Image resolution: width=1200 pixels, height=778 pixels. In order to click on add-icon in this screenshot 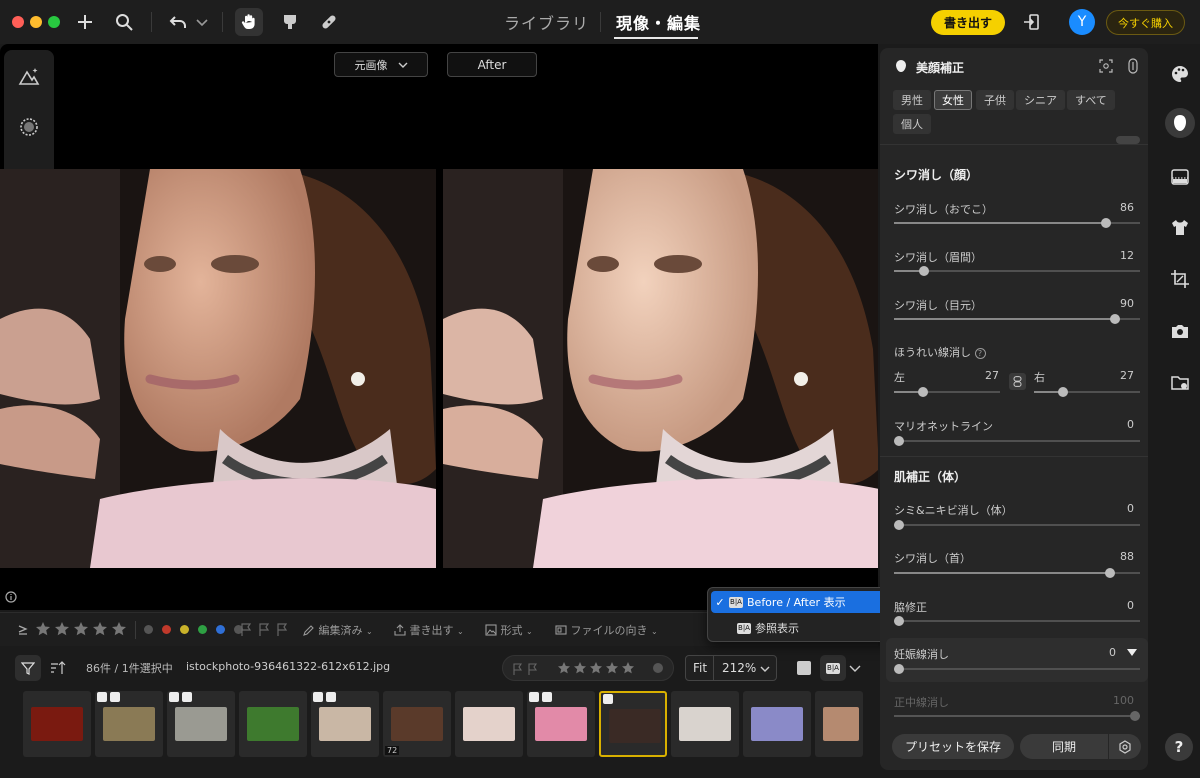, I will do `click(85, 22)`.